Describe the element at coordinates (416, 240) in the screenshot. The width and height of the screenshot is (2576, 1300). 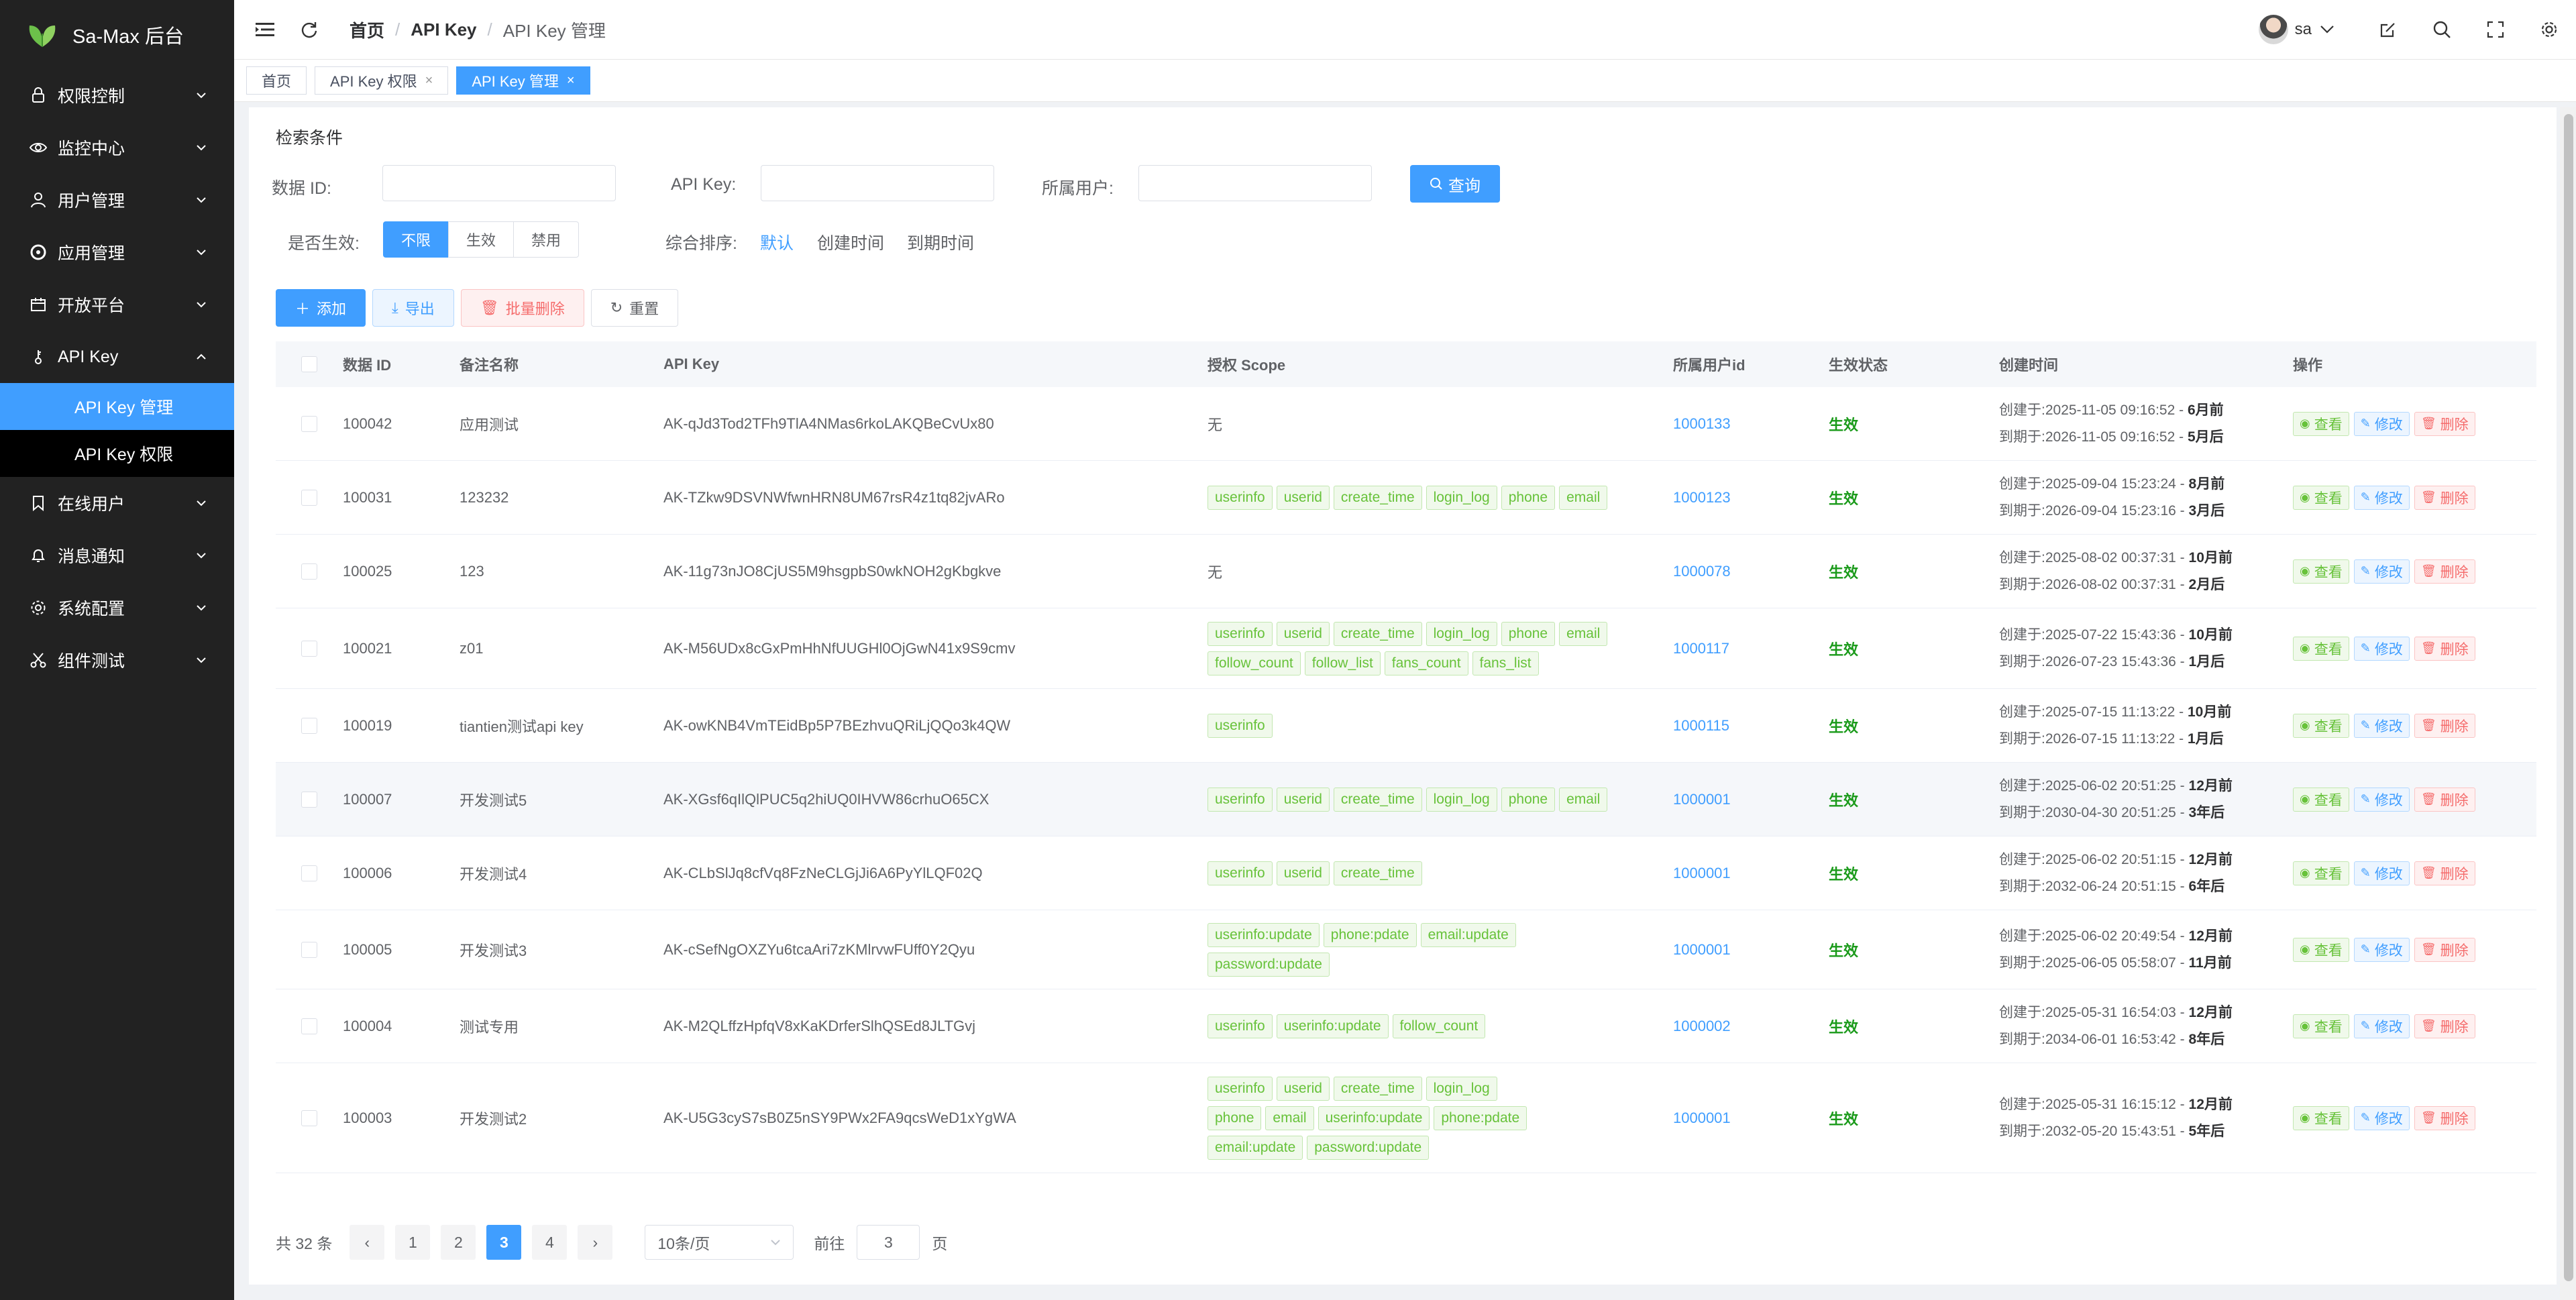
I see `enabled-option: 不限` at that location.